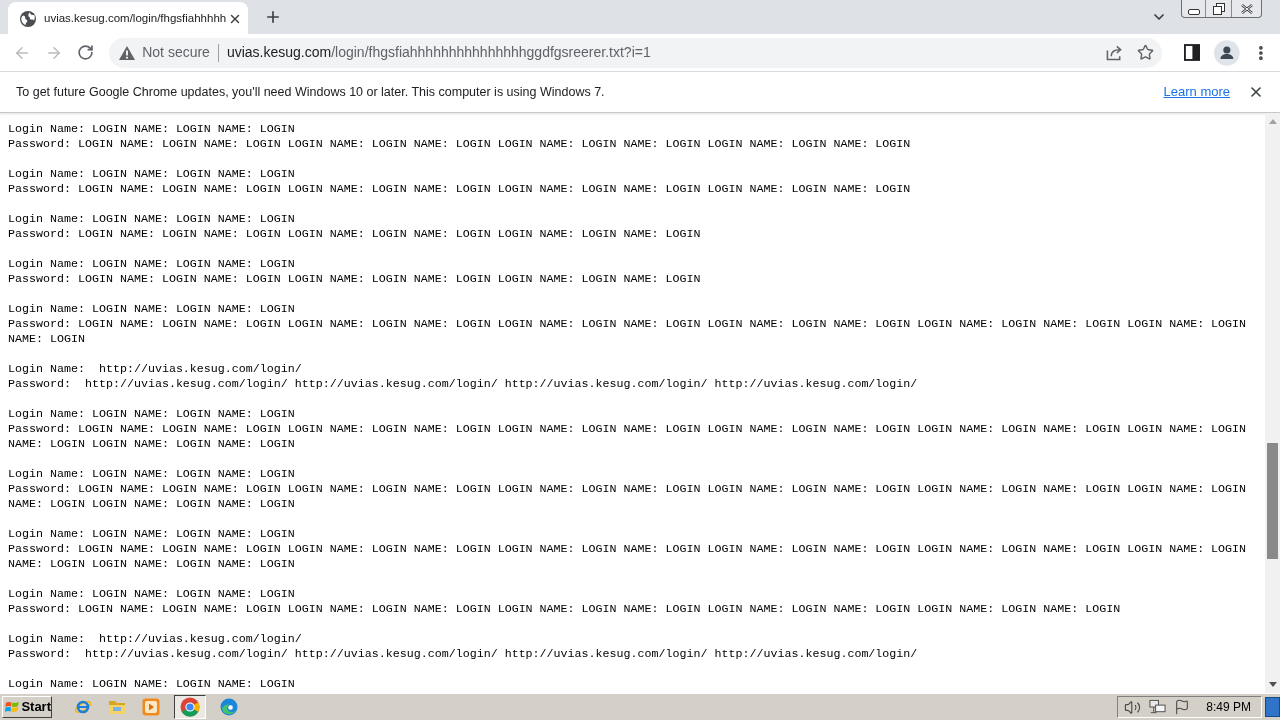 The image size is (1280, 720). I want to click on url-input: uvias.kesug.com/login/fhgsfiahhhhhhhhhhhhhhhggdfgsreerer.txt?i=1, so click(438, 52).